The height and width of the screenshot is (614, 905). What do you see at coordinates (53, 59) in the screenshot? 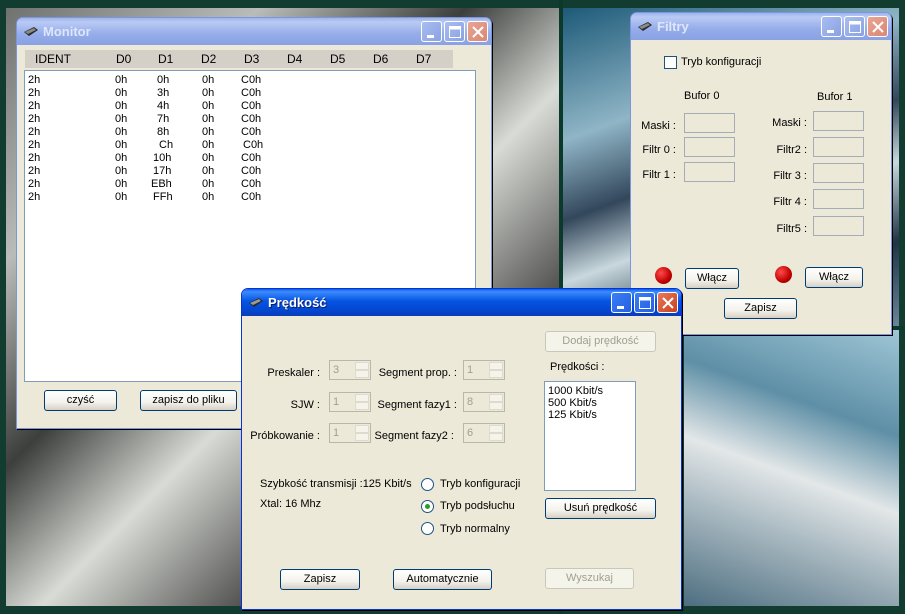
I see `column-header-ident: IDENT` at bounding box center [53, 59].